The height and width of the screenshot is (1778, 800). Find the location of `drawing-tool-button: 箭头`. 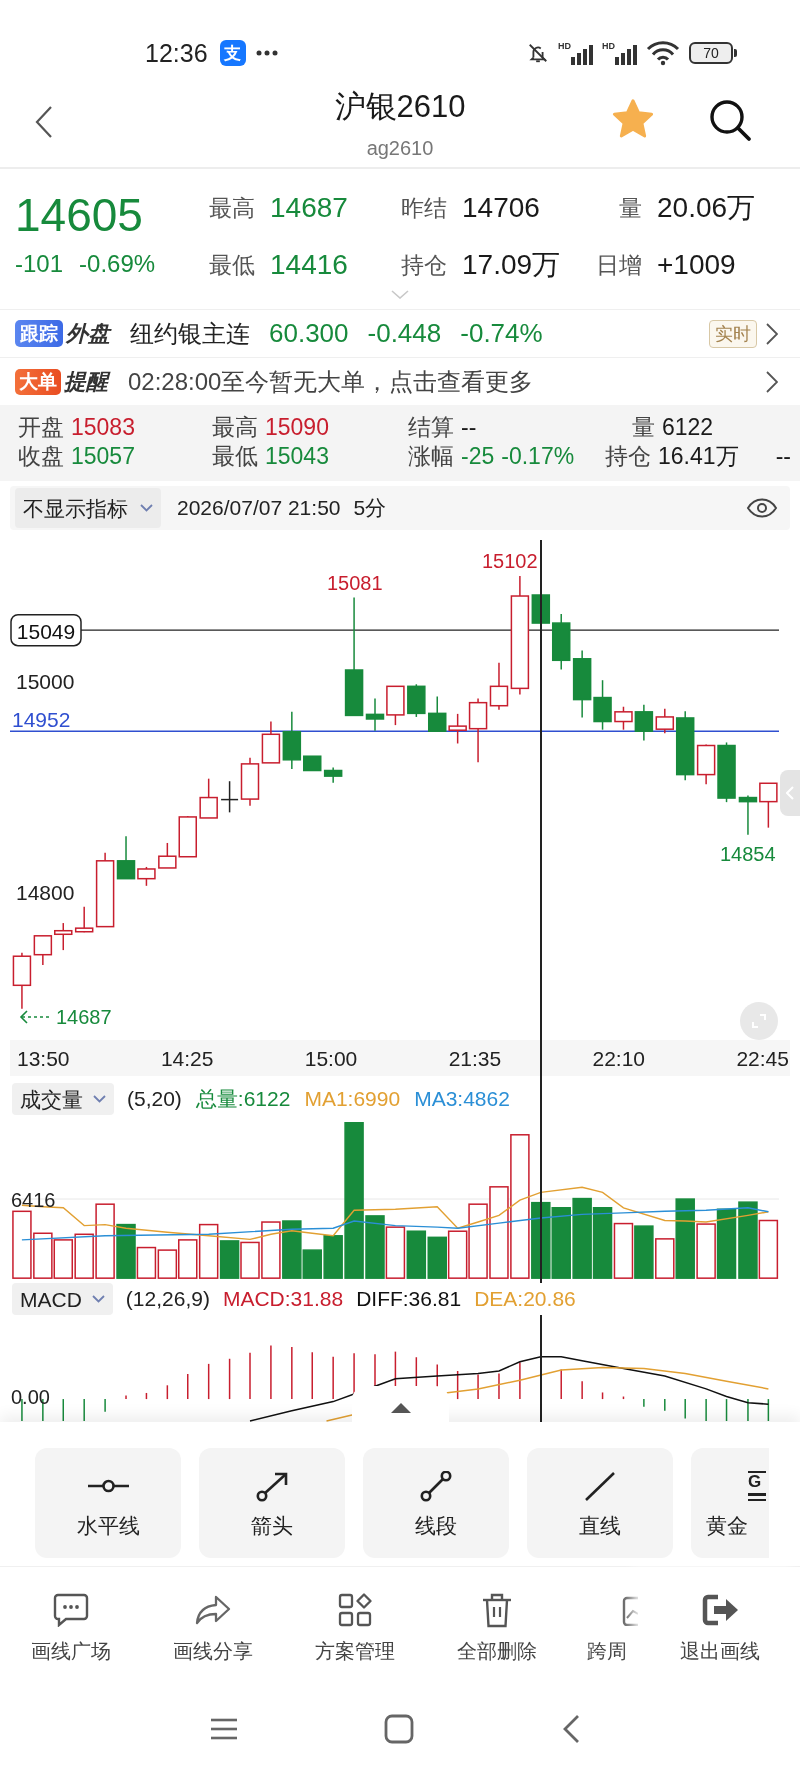

drawing-tool-button: 箭头 is located at coordinates (272, 1503).